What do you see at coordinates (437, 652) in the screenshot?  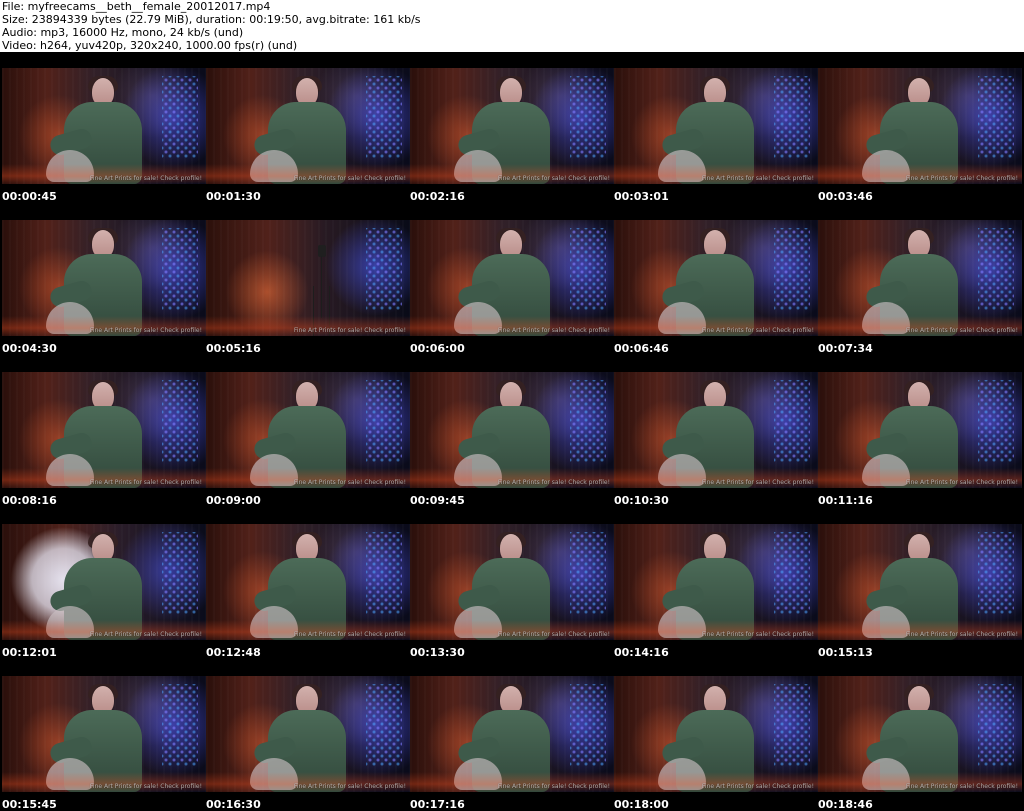 I see `thumbnail-timestamp: 00:13:30` at bounding box center [437, 652].